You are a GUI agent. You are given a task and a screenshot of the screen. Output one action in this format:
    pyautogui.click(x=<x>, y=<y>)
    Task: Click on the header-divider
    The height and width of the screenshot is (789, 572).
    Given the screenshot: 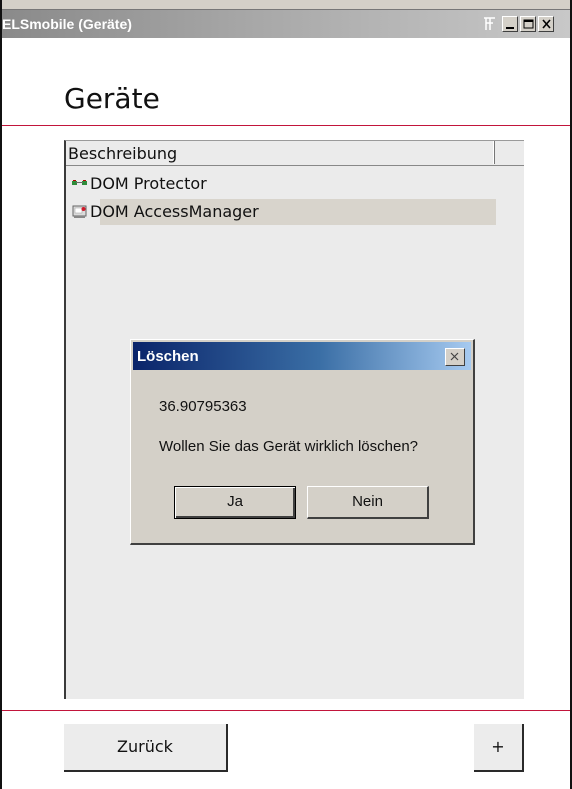 What is the action you would take?
    pyautogui.click(x=286, y=125)
    